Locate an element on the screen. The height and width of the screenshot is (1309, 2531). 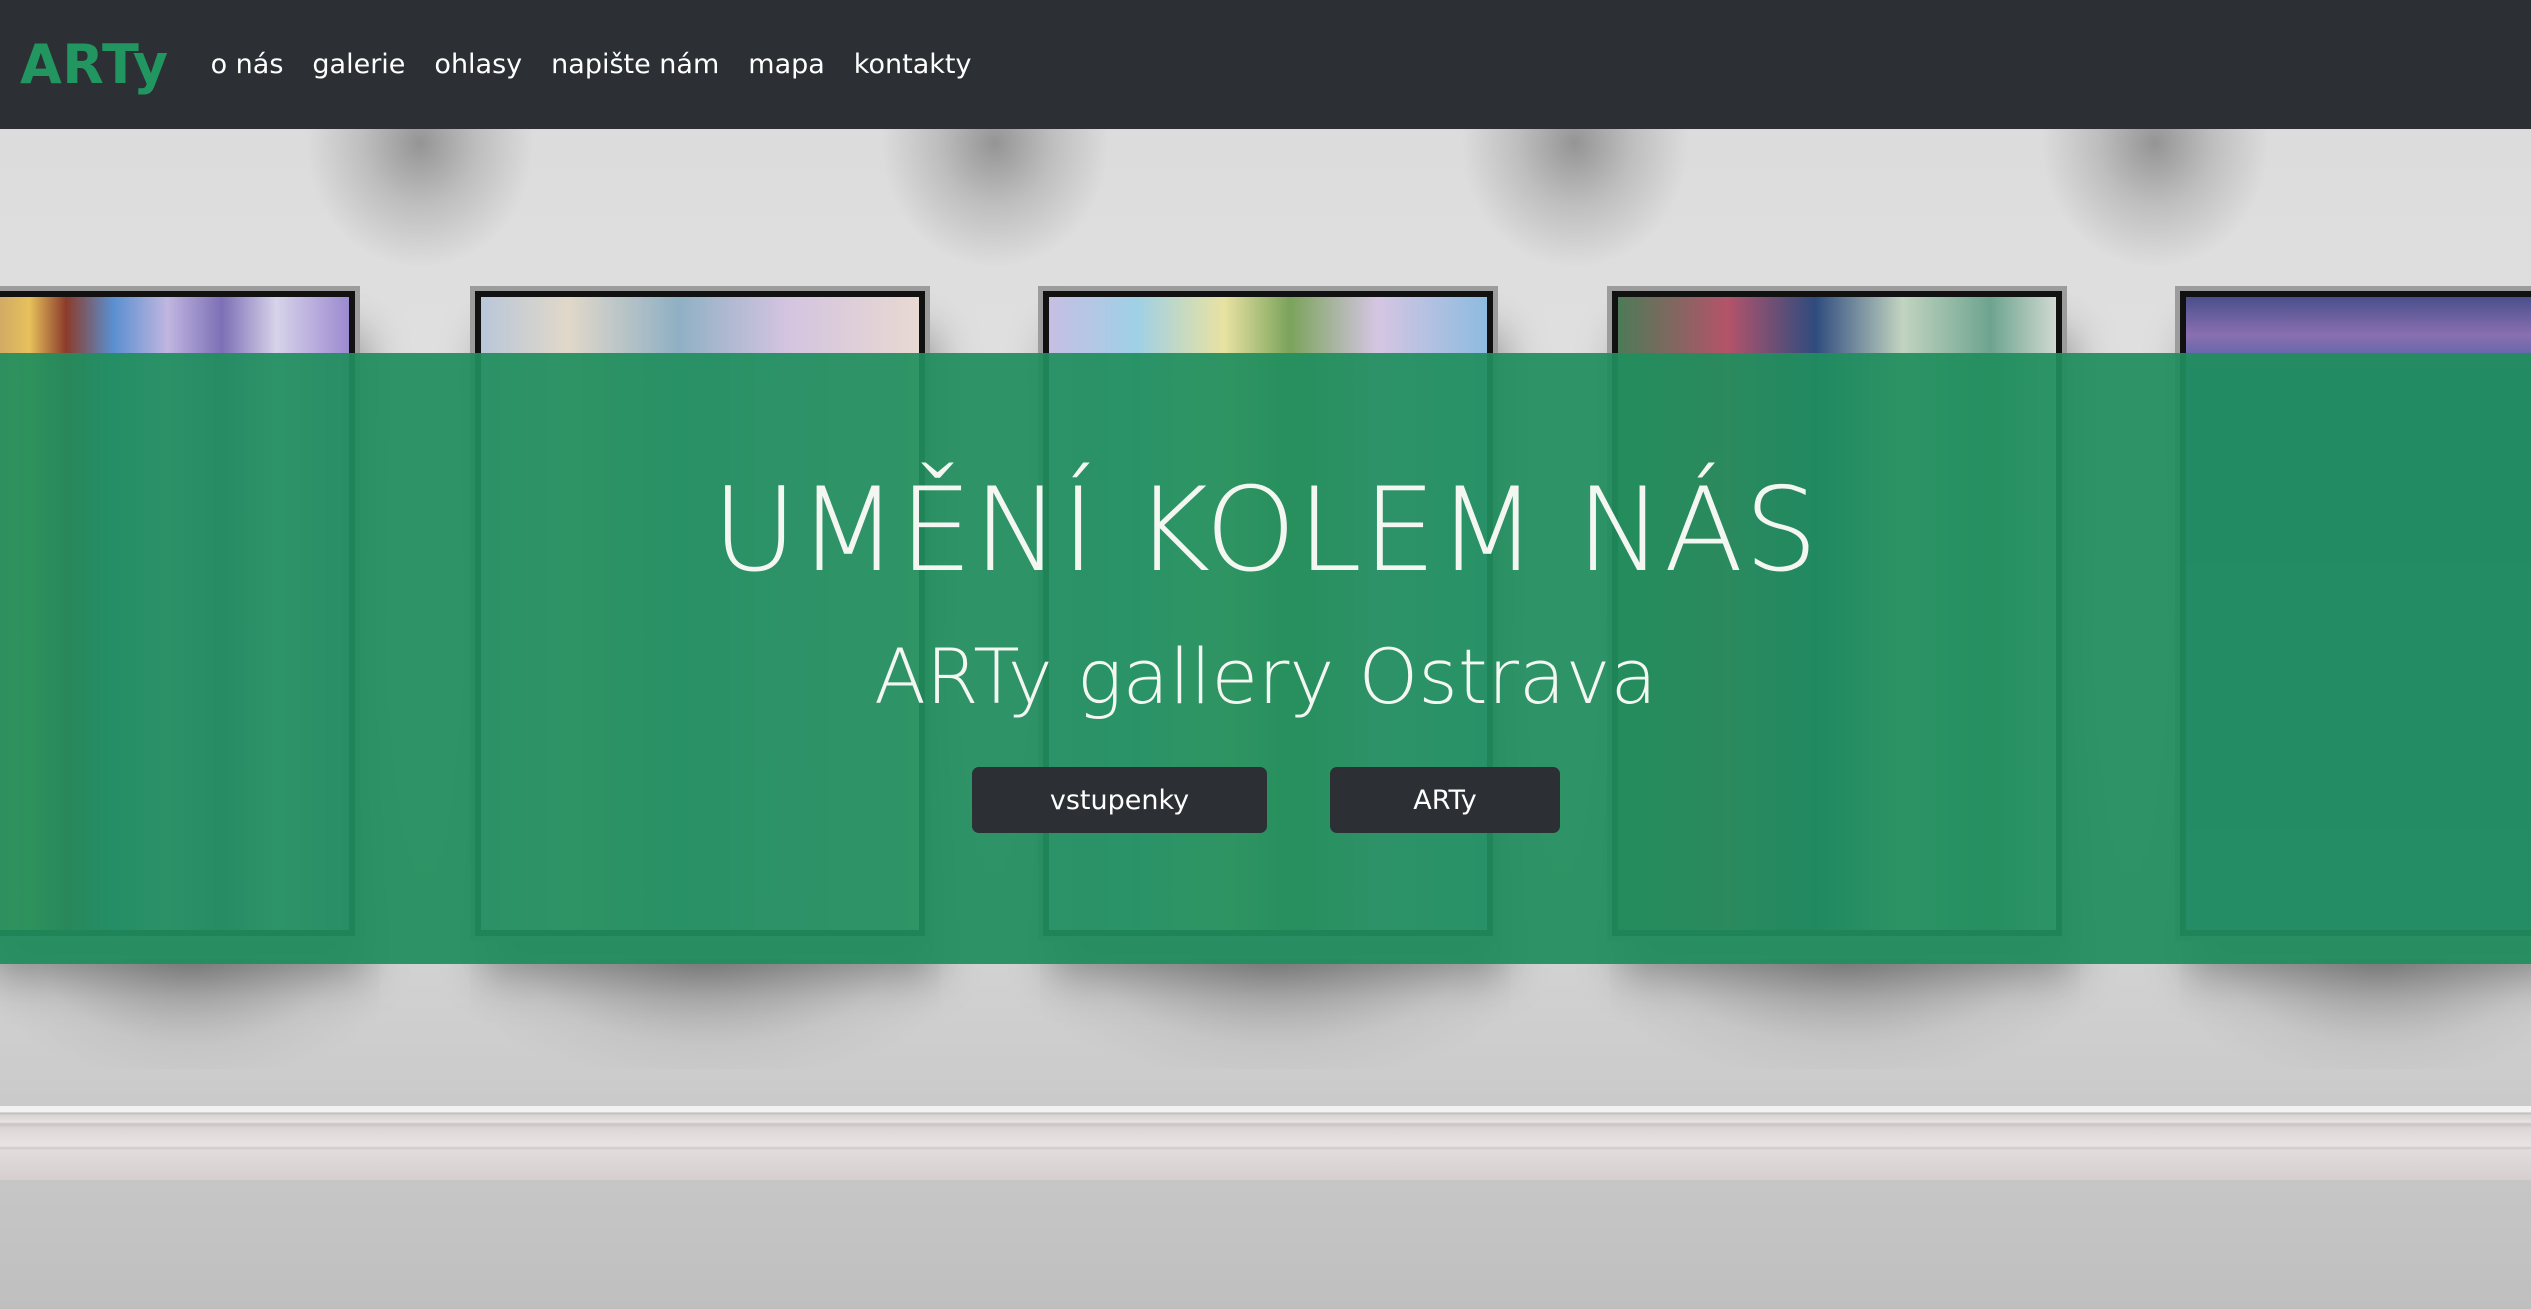
tickets-button: vstupenky is located at coordinates (1119, 800).